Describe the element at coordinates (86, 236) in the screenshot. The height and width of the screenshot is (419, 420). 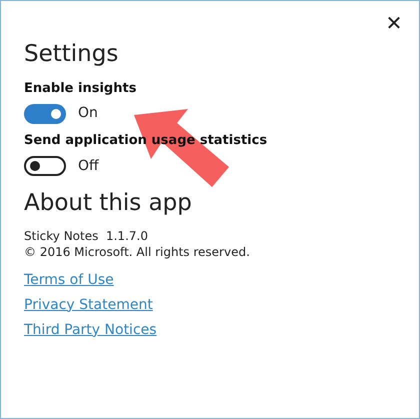
I see `about-text: Sticky Notes 1.1.7.0` at that location.